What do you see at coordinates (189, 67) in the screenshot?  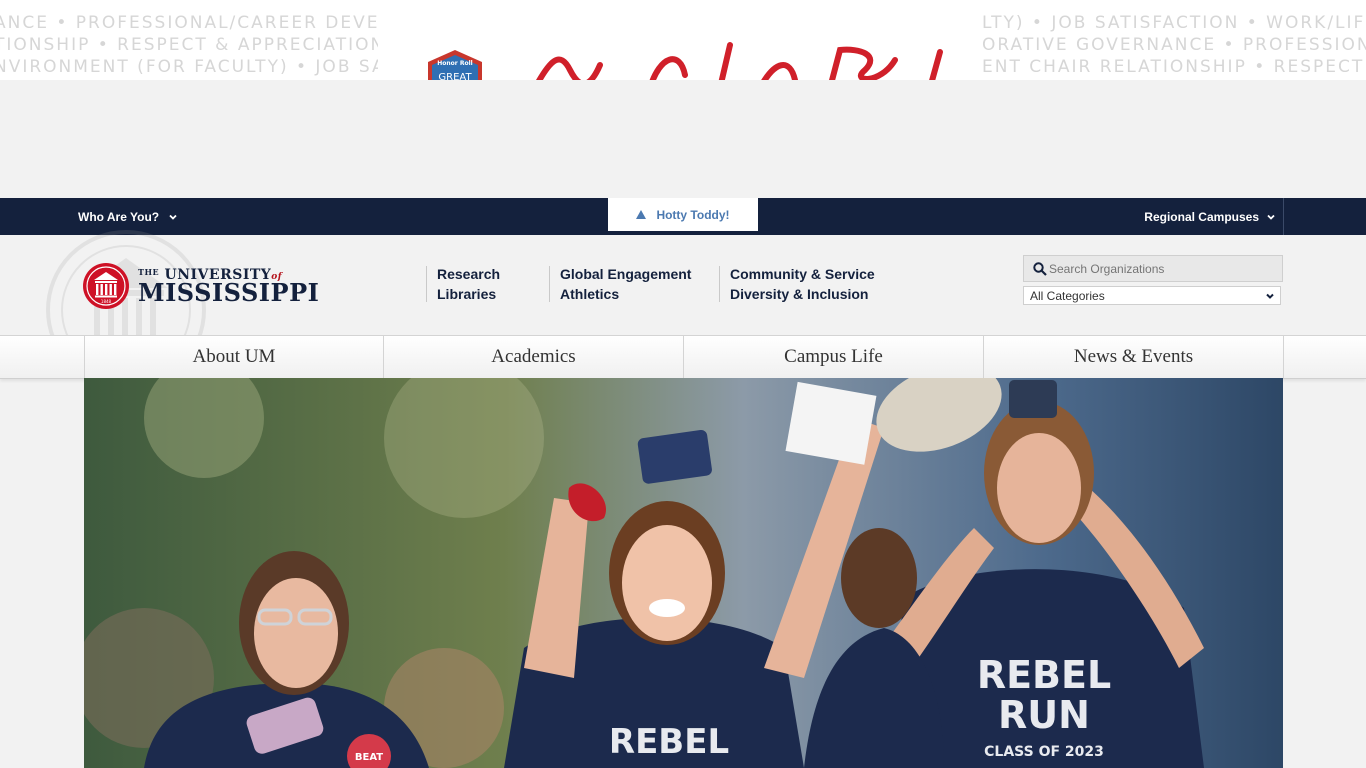 I see `ticker-line: NVIRONMENT (FOR FACULTY) • JOB SA` at bounding box center [189, 67].